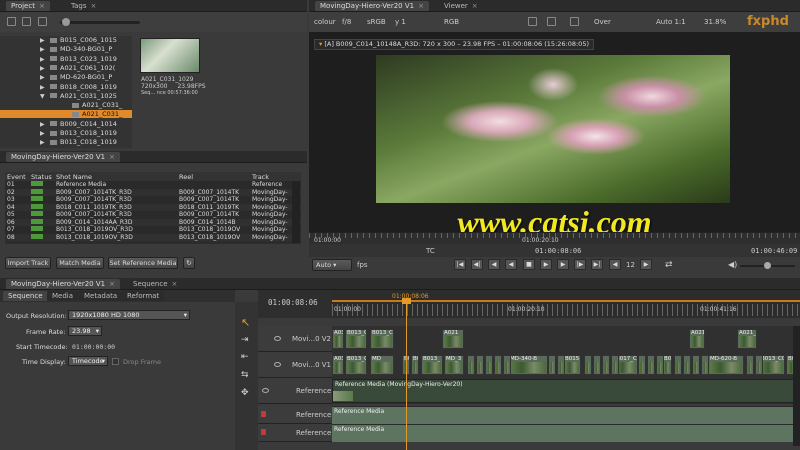 This screenshot has height=450, width=800. Describe the element at coordinates (155, 284) in the screenshot. I see `tab-sequence: Sequence ×` at that location.